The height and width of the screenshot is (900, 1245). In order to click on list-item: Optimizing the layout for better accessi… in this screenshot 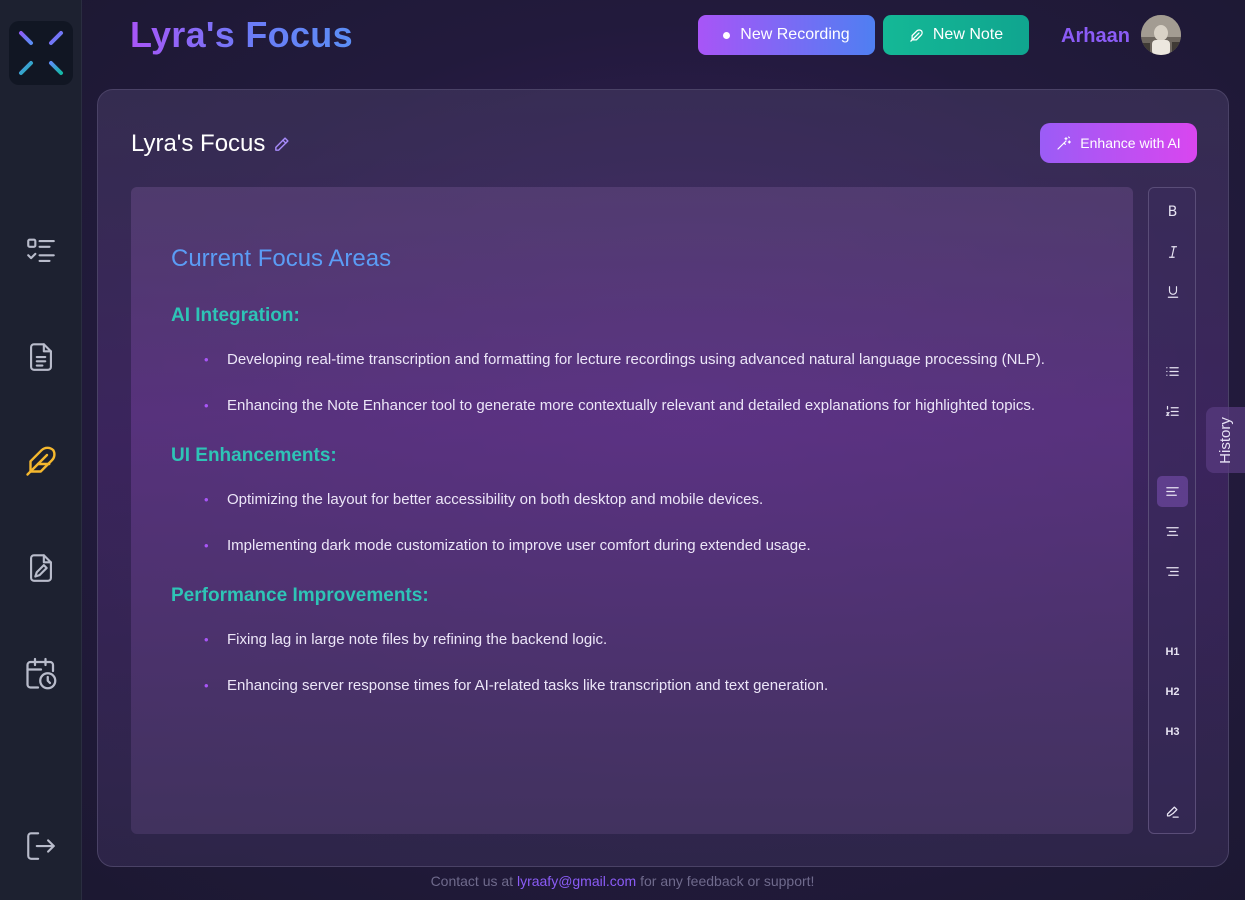, I will do `click(644, 500)`.